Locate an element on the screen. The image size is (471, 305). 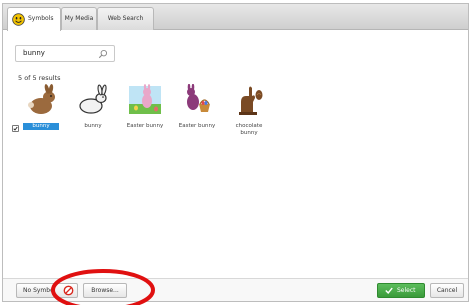
select-button: Select is located at coordinates (401, 290).